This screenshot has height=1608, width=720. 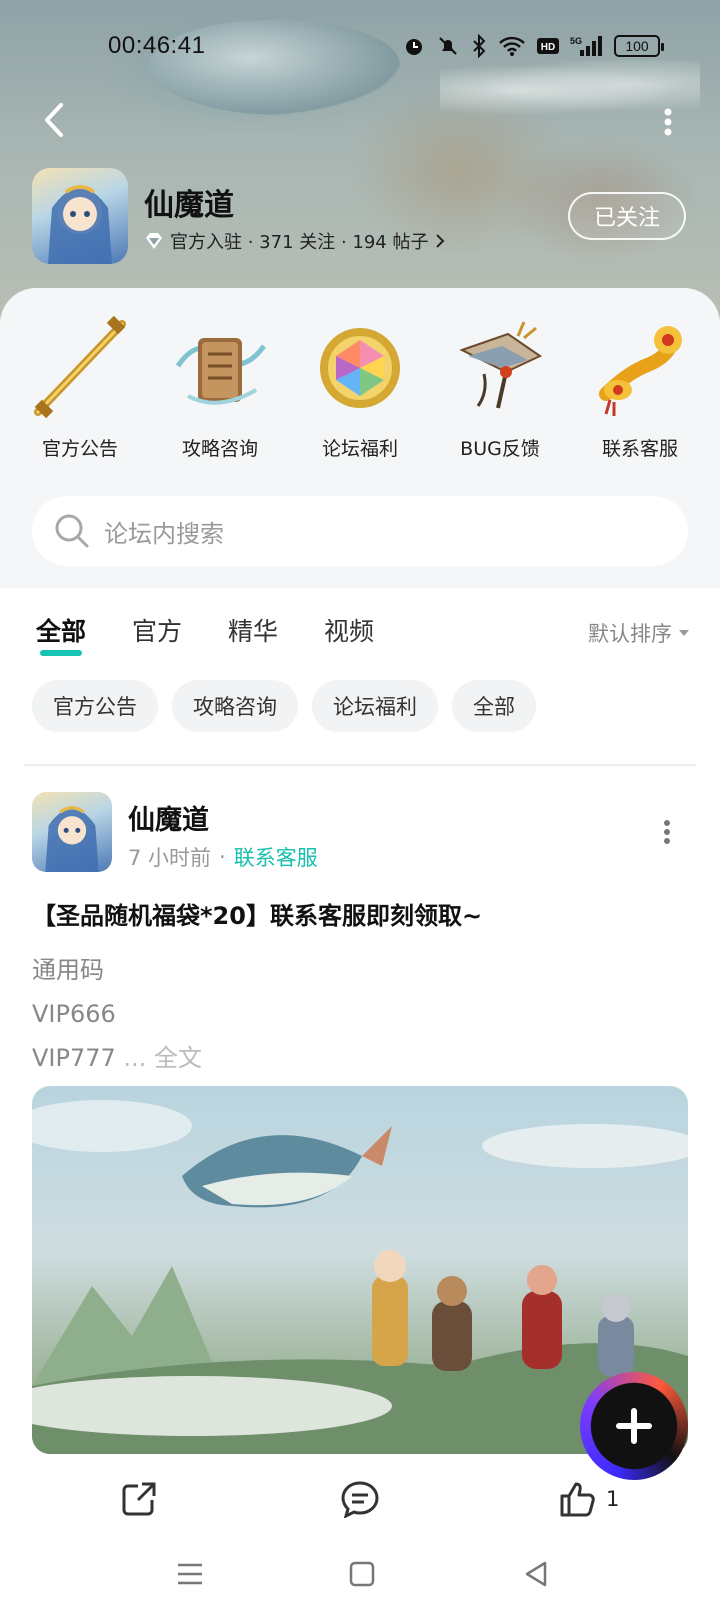 I want to click on quick-link-label: 官方公告, so click(x=79, y=449).